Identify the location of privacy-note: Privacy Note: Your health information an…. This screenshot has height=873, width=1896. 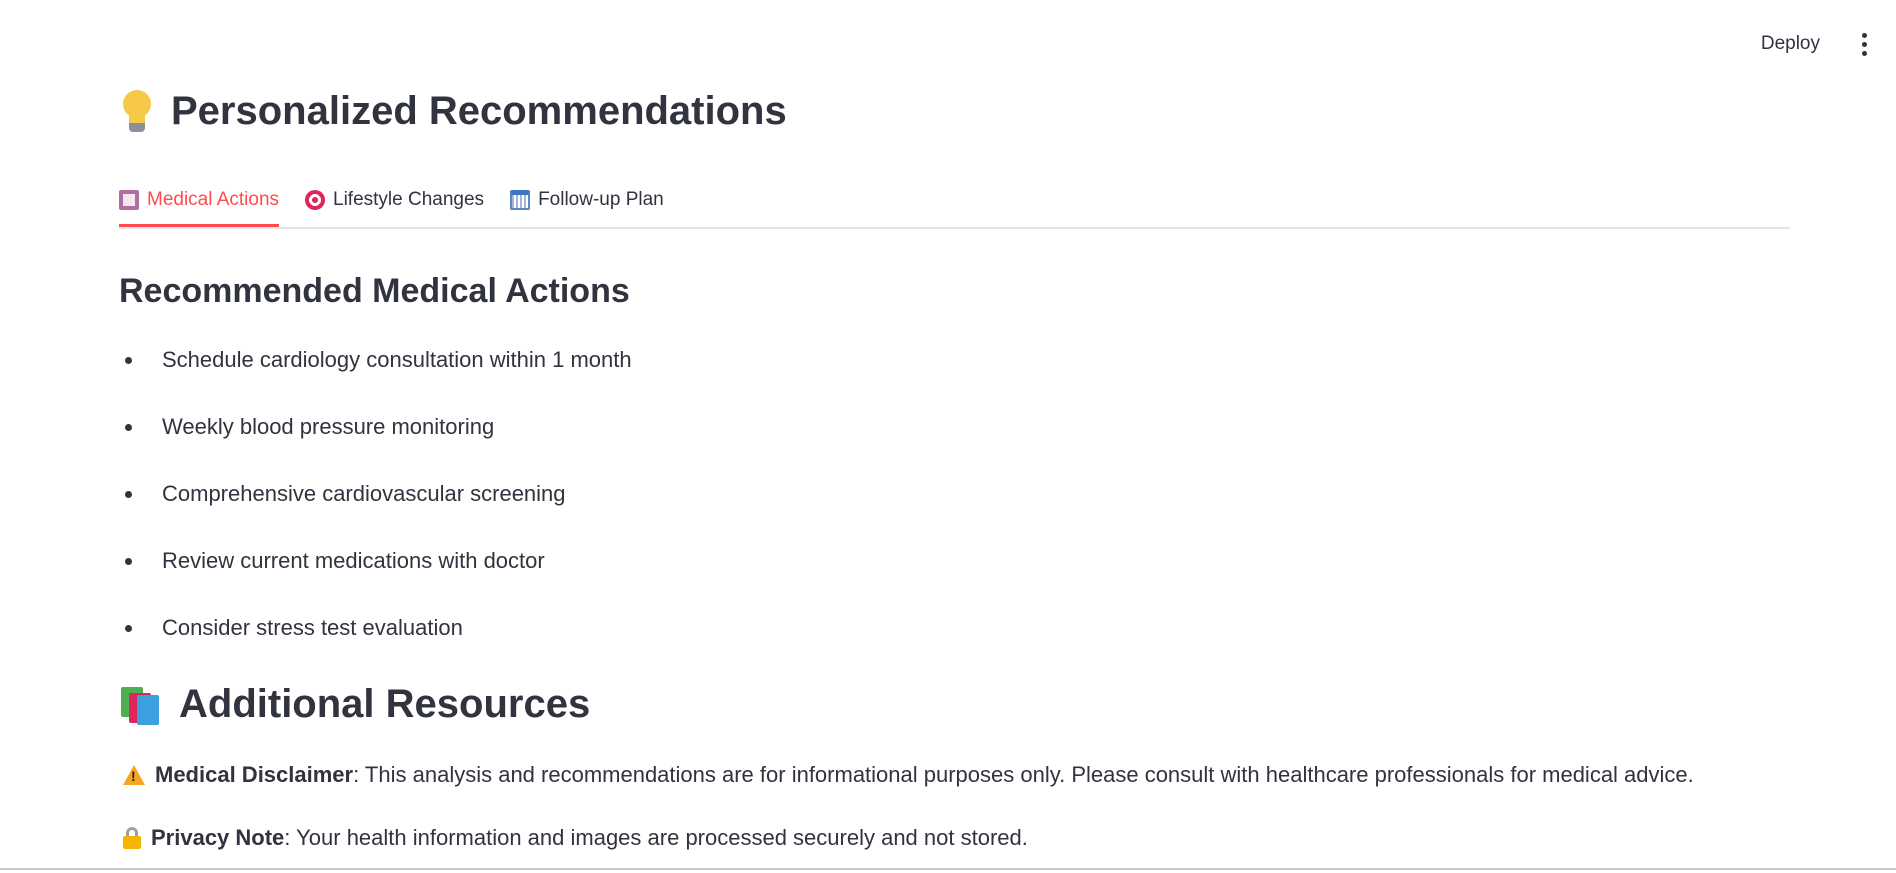
(575, 838).